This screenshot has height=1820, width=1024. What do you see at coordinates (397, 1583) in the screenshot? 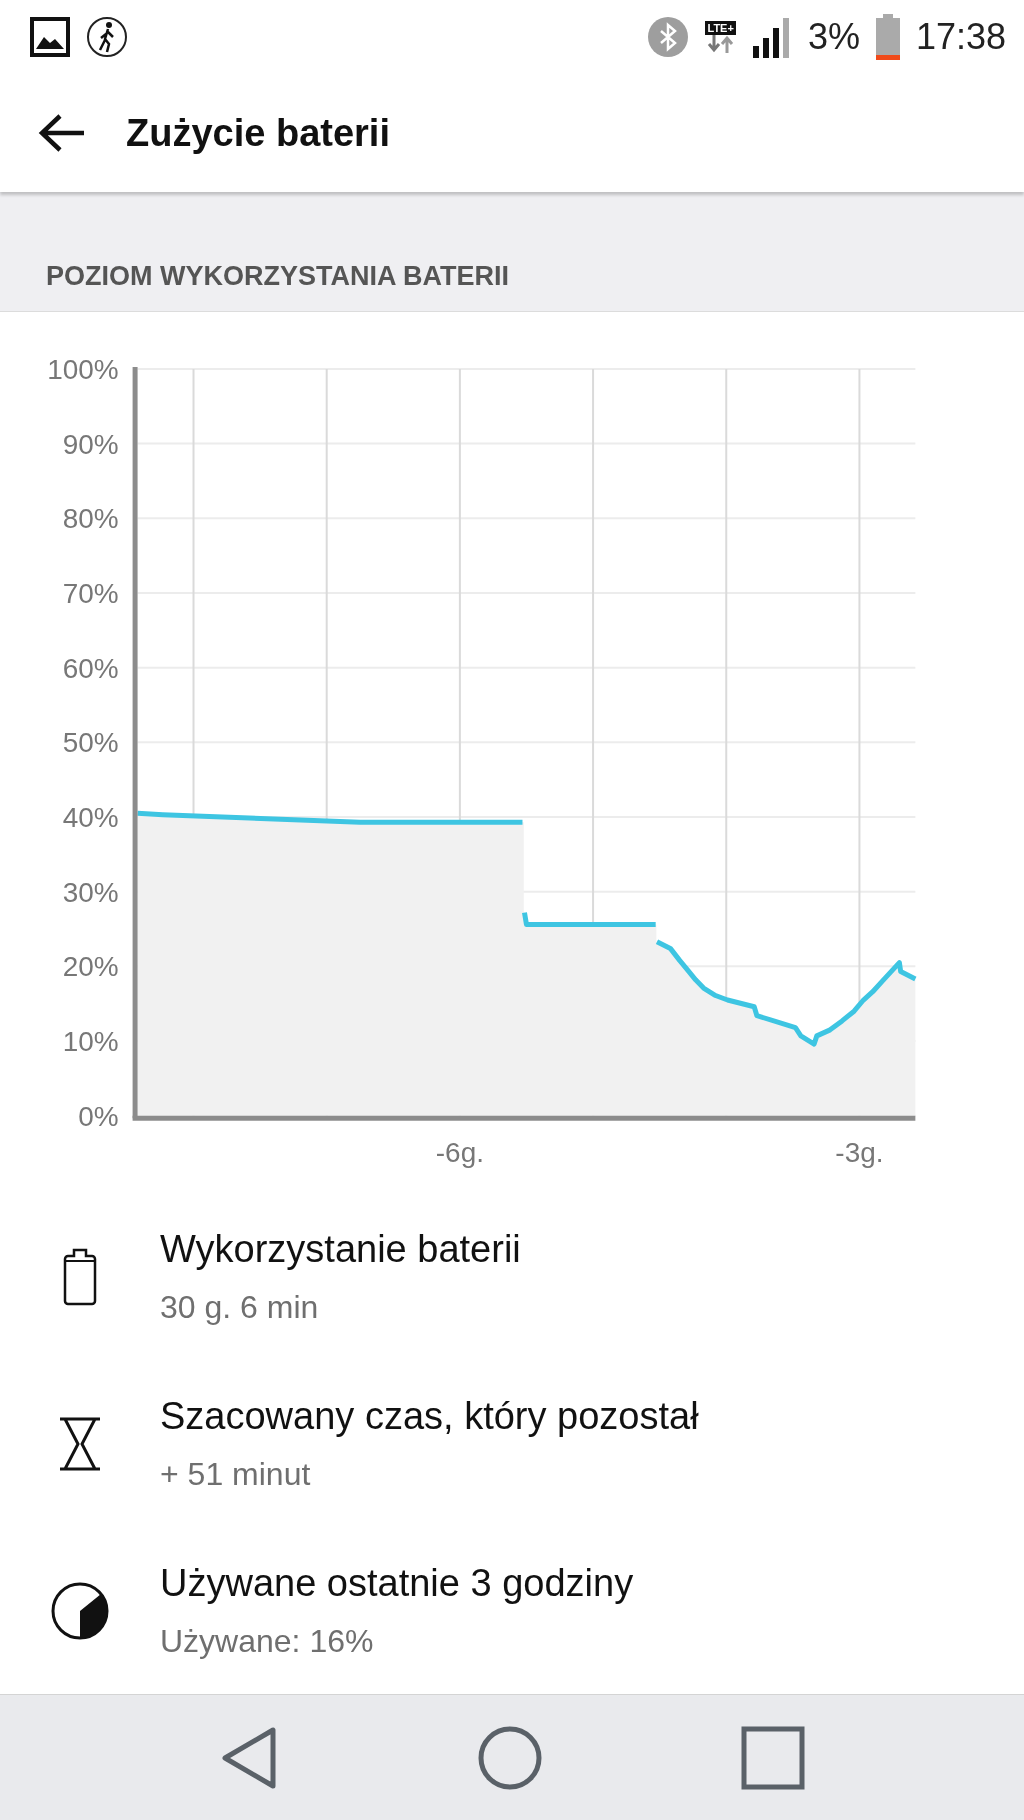
I see `row-title: Używane ostatnie 3 godziny` at bounding box center [397, 1583].